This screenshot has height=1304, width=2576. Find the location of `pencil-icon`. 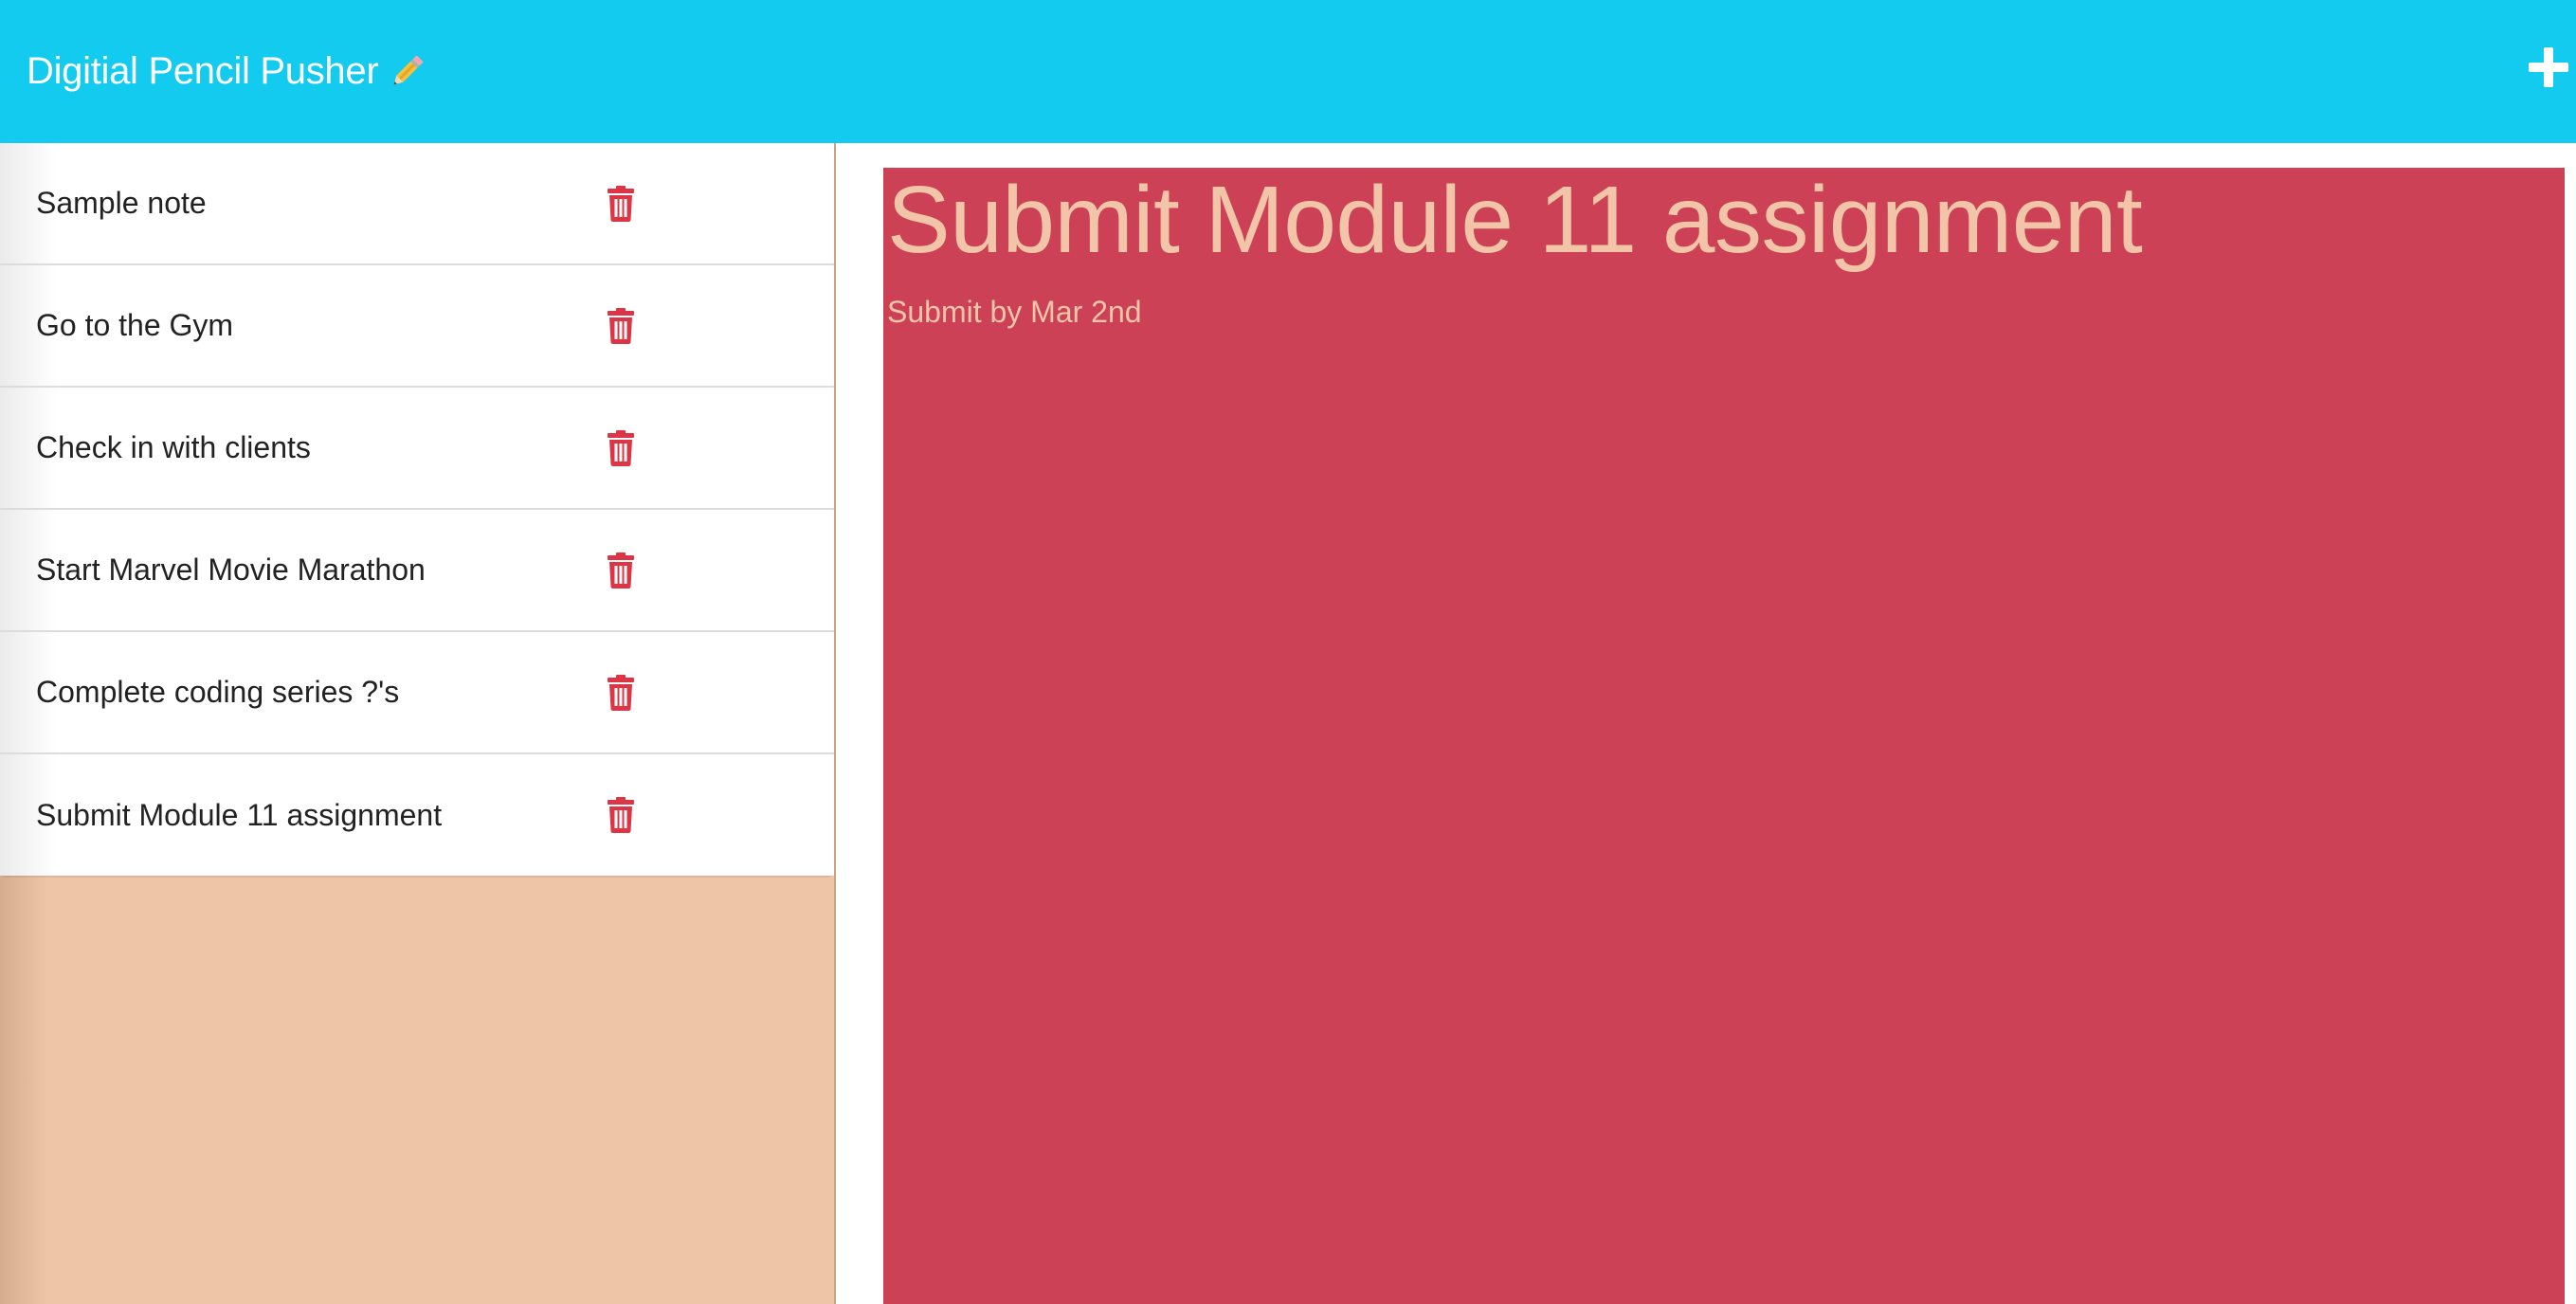

pencil-icon is located at coordinates (406, 72).